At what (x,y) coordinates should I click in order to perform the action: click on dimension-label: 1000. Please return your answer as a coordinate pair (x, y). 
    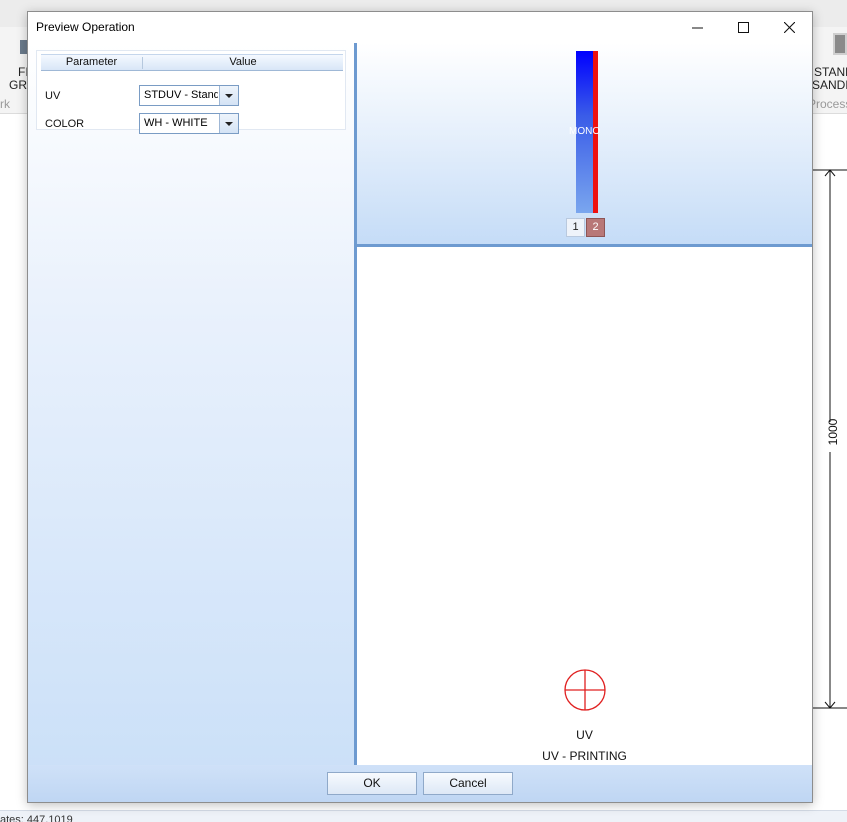
    Looking at the image, I should click on (833, 432).